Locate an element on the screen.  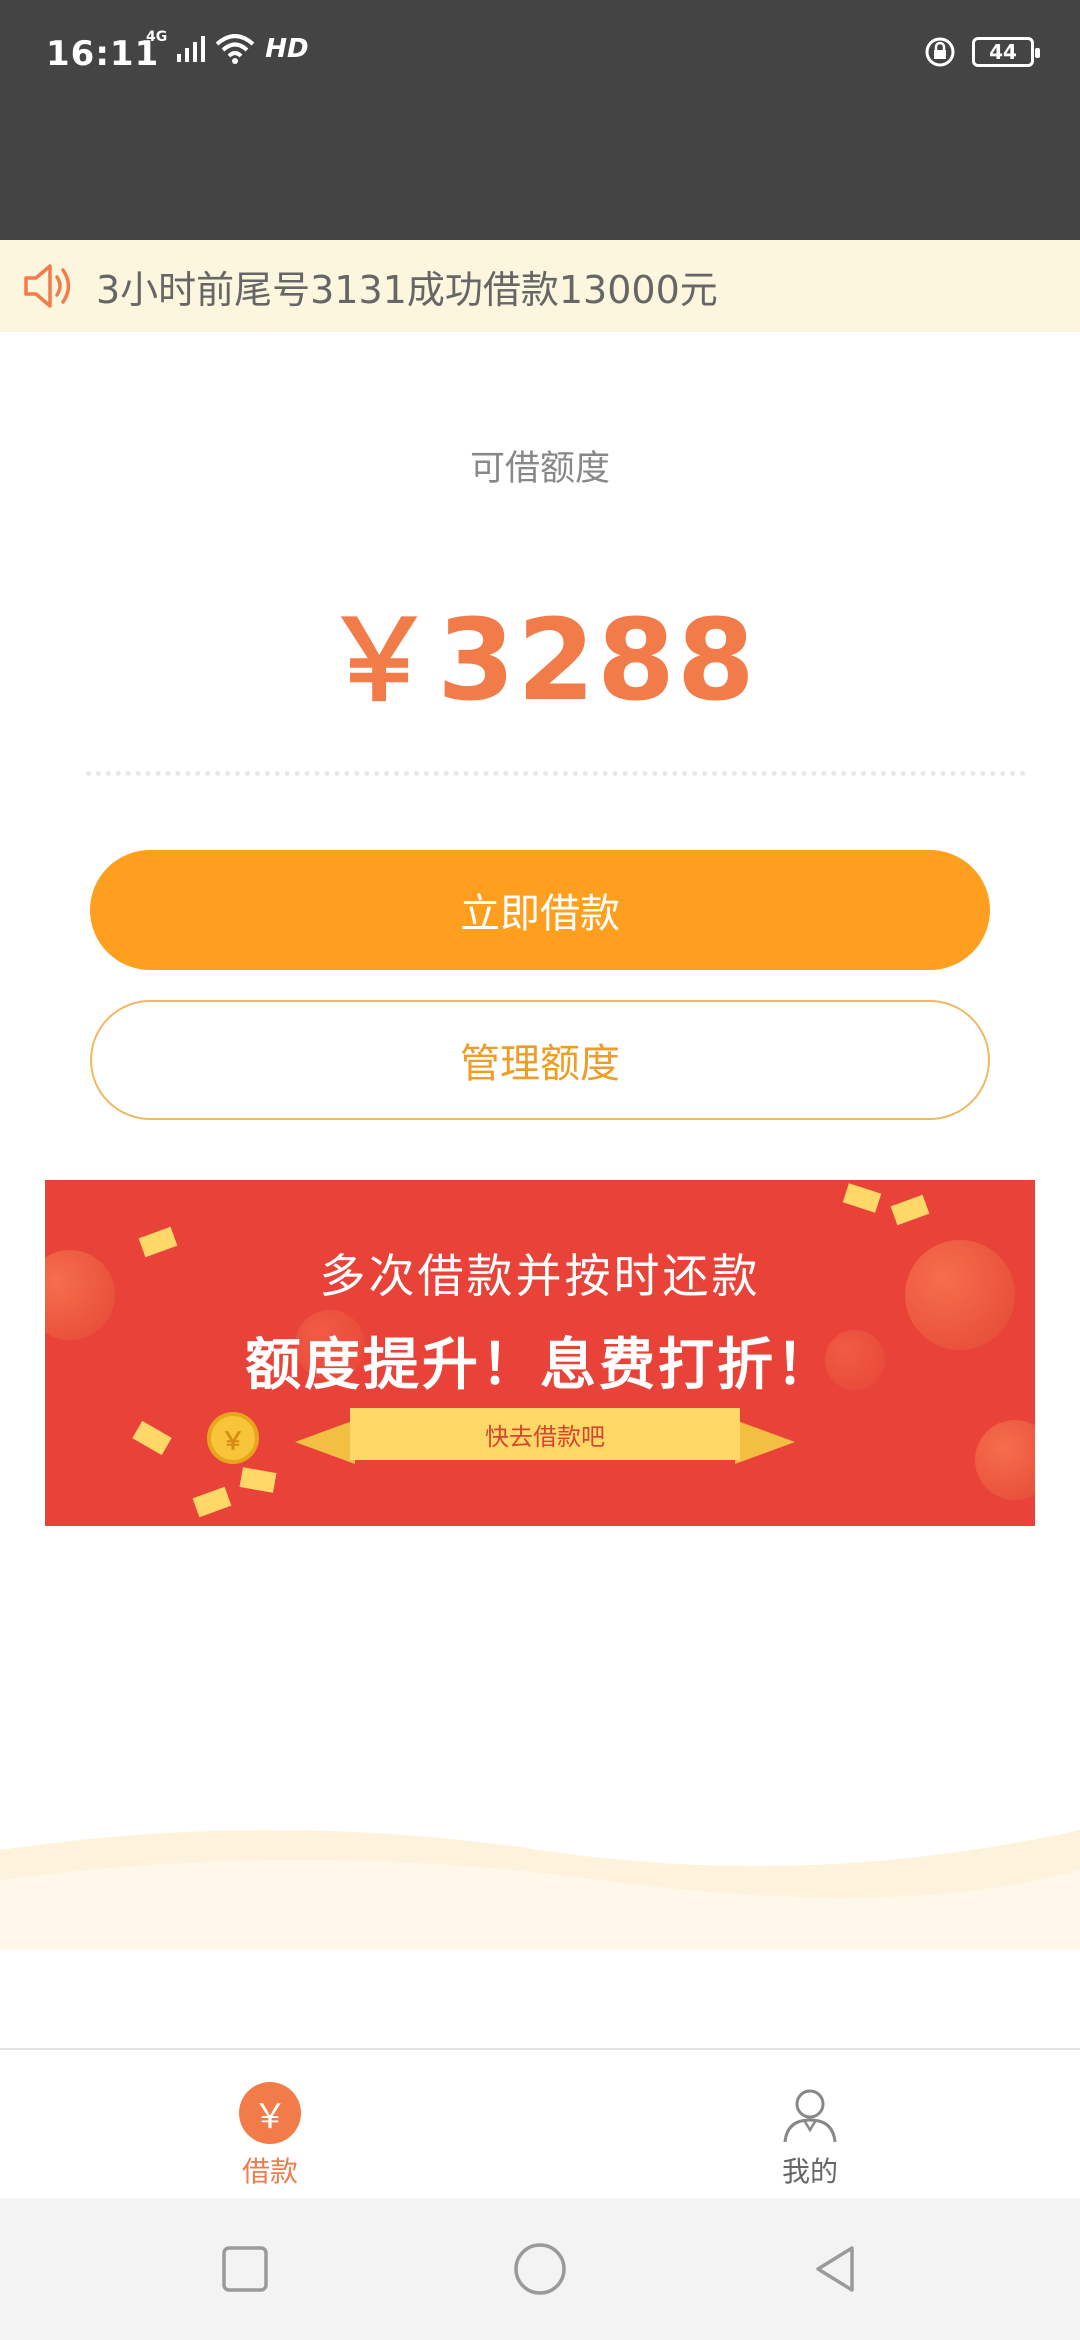
ribbon-text: 快去借款吧 is located at coordinates (545, 1436).